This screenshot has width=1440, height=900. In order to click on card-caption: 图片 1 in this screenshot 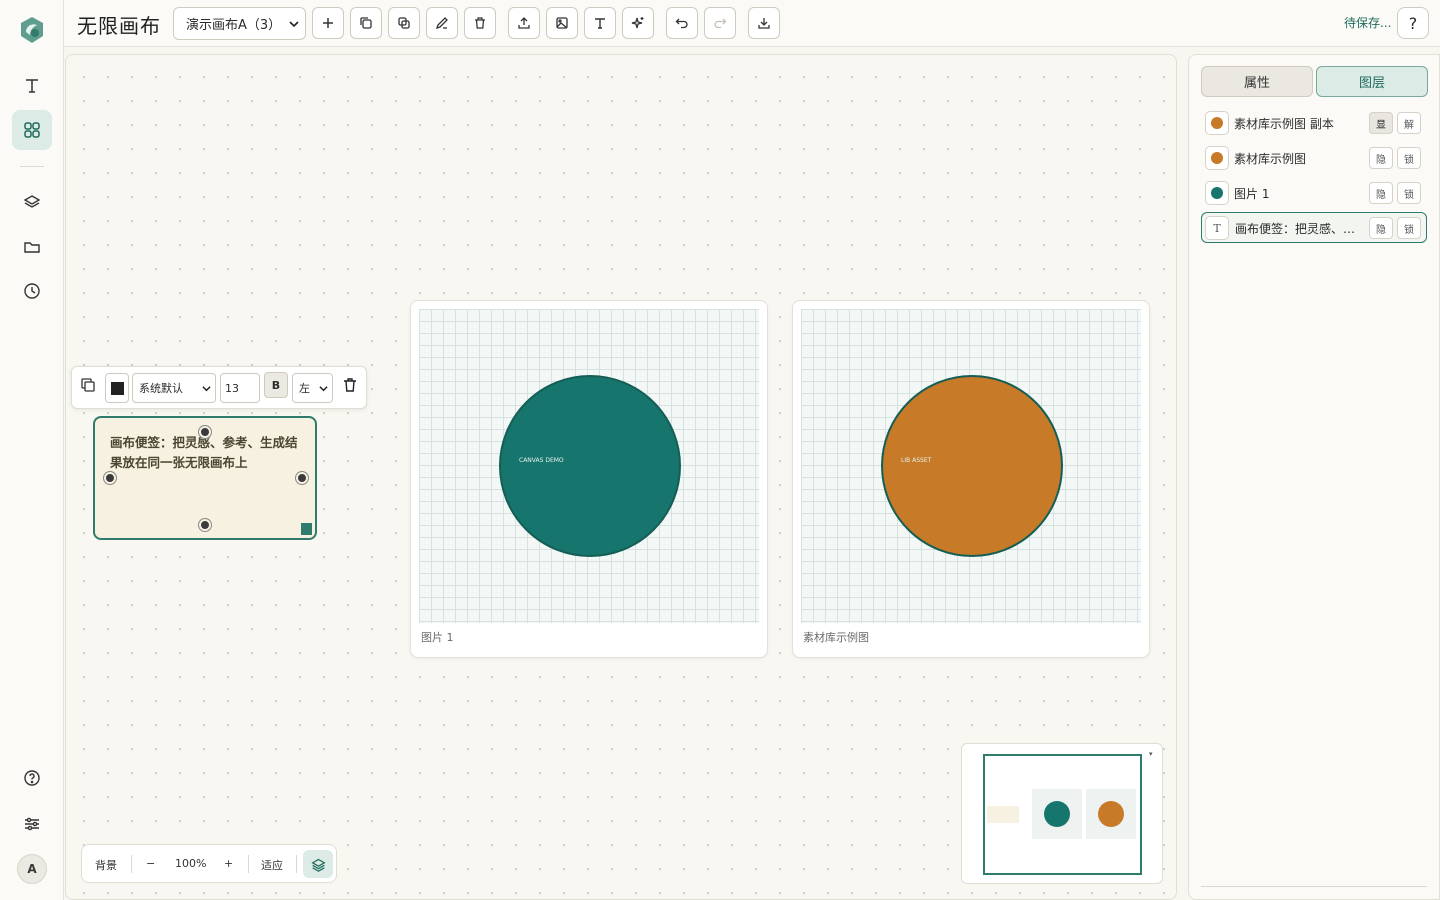, I will do `click(437, 637)`.